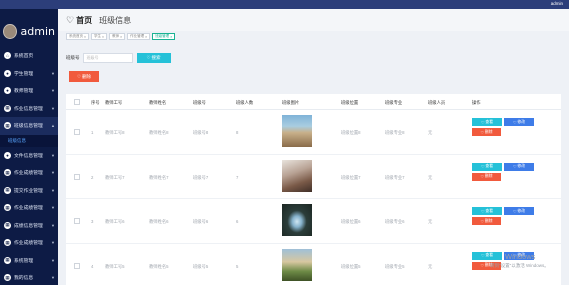 Image resolution: width=569 pixels, height=285 pixels. I want to click on top-bar: admin, so click(284, 4).